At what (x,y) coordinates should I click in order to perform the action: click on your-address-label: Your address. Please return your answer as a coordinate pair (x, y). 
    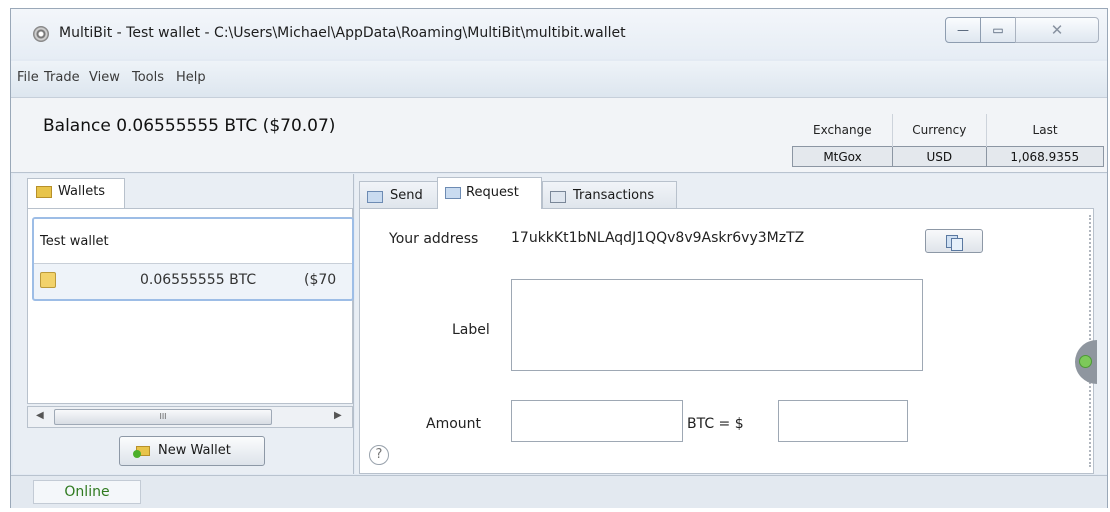
    Looking at the image, I should click on (434, 239).